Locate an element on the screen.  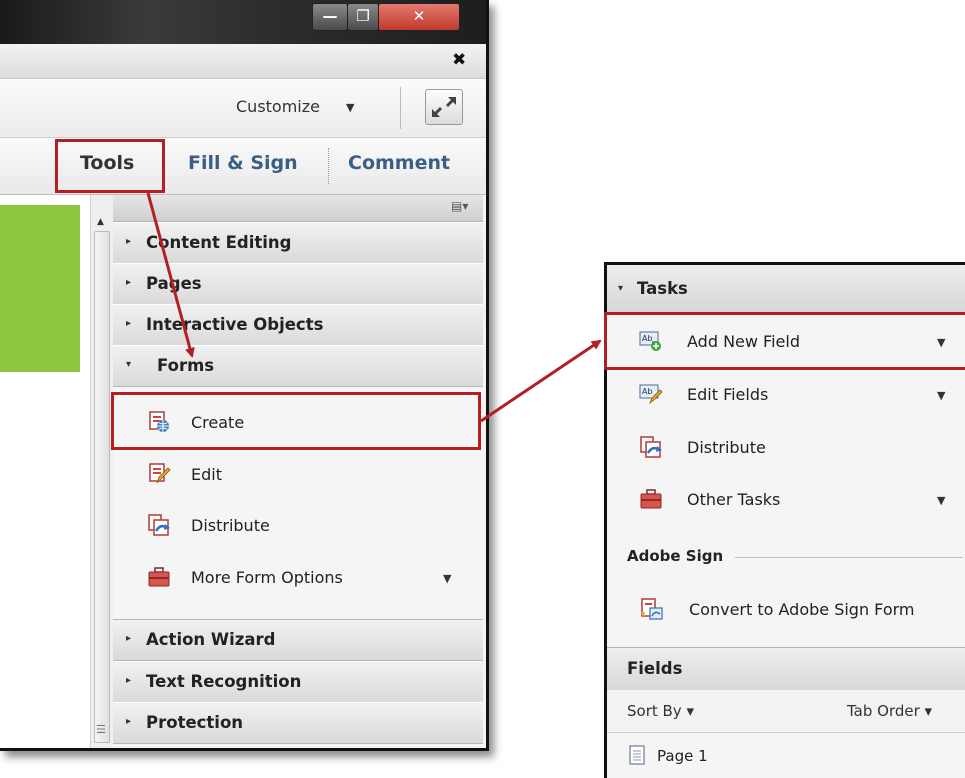
task-convert-adobe-sign: Convert to Adobe Sign Form is located at coordinates (786, 609).